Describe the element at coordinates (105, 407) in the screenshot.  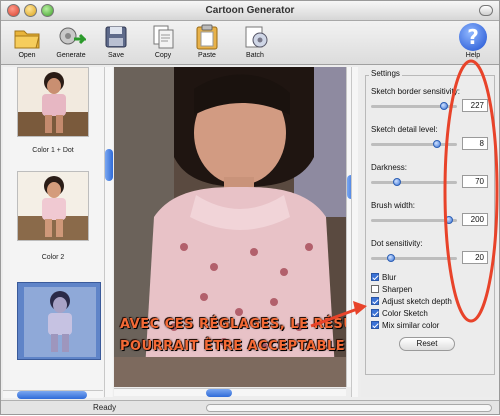
I see `status-text: Ready` at that location.